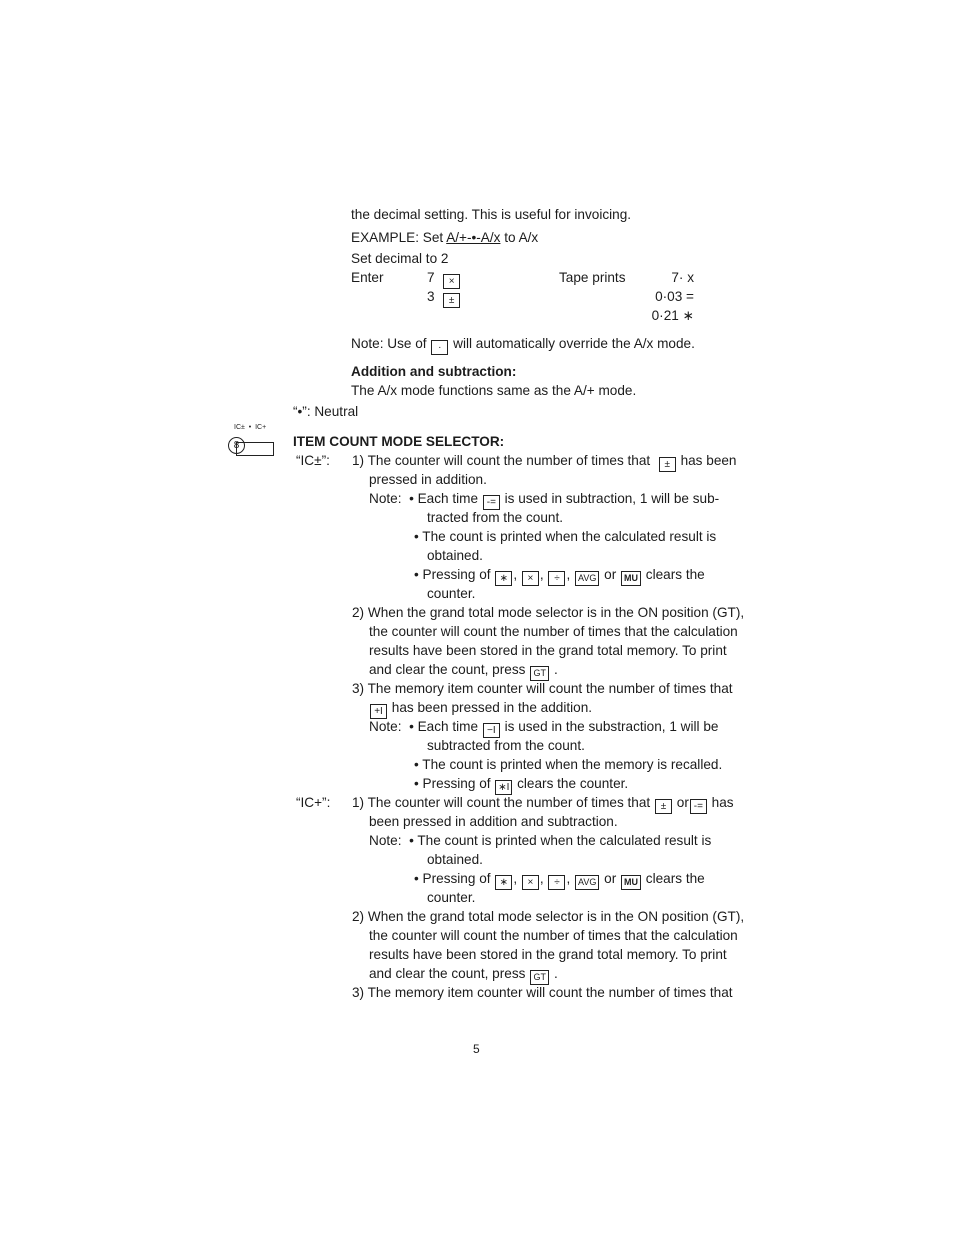 The width and height of the screenshot is (954, 1235). I want to click on tape-line: 0·03 =, so click(674, 296).